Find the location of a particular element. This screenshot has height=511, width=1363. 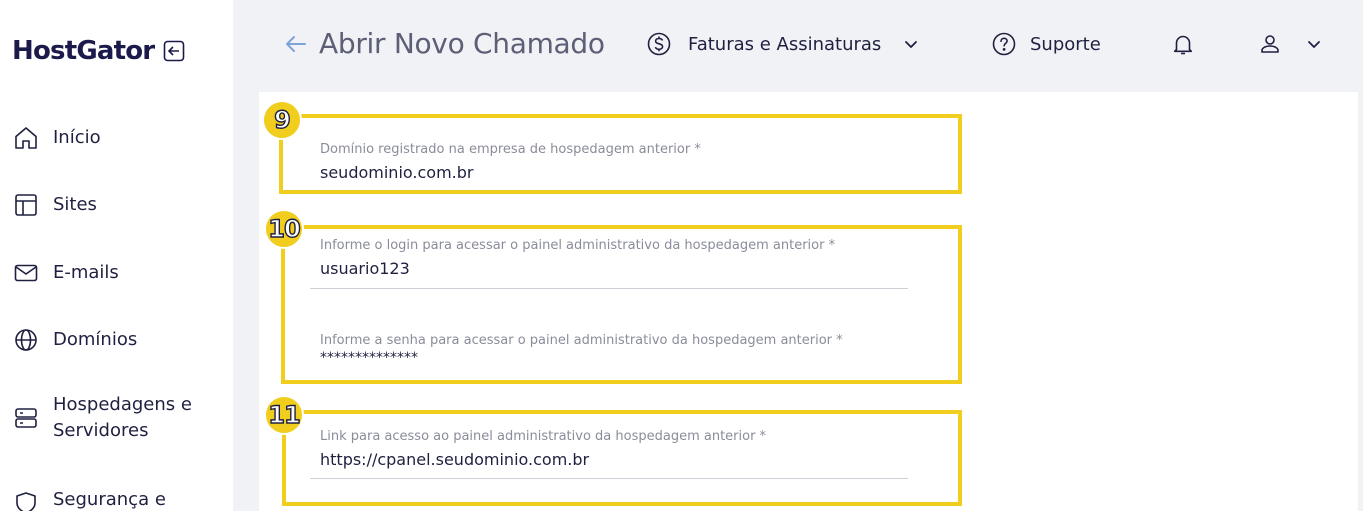

sidebar-item-inicio: Início is located at coordinates (56, 138).